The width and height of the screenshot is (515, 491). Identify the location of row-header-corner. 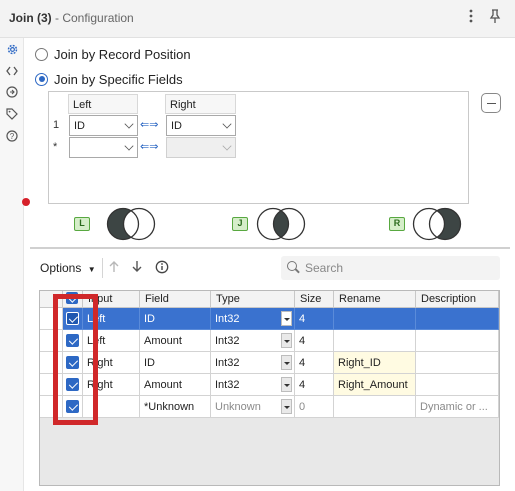
(51, 299).